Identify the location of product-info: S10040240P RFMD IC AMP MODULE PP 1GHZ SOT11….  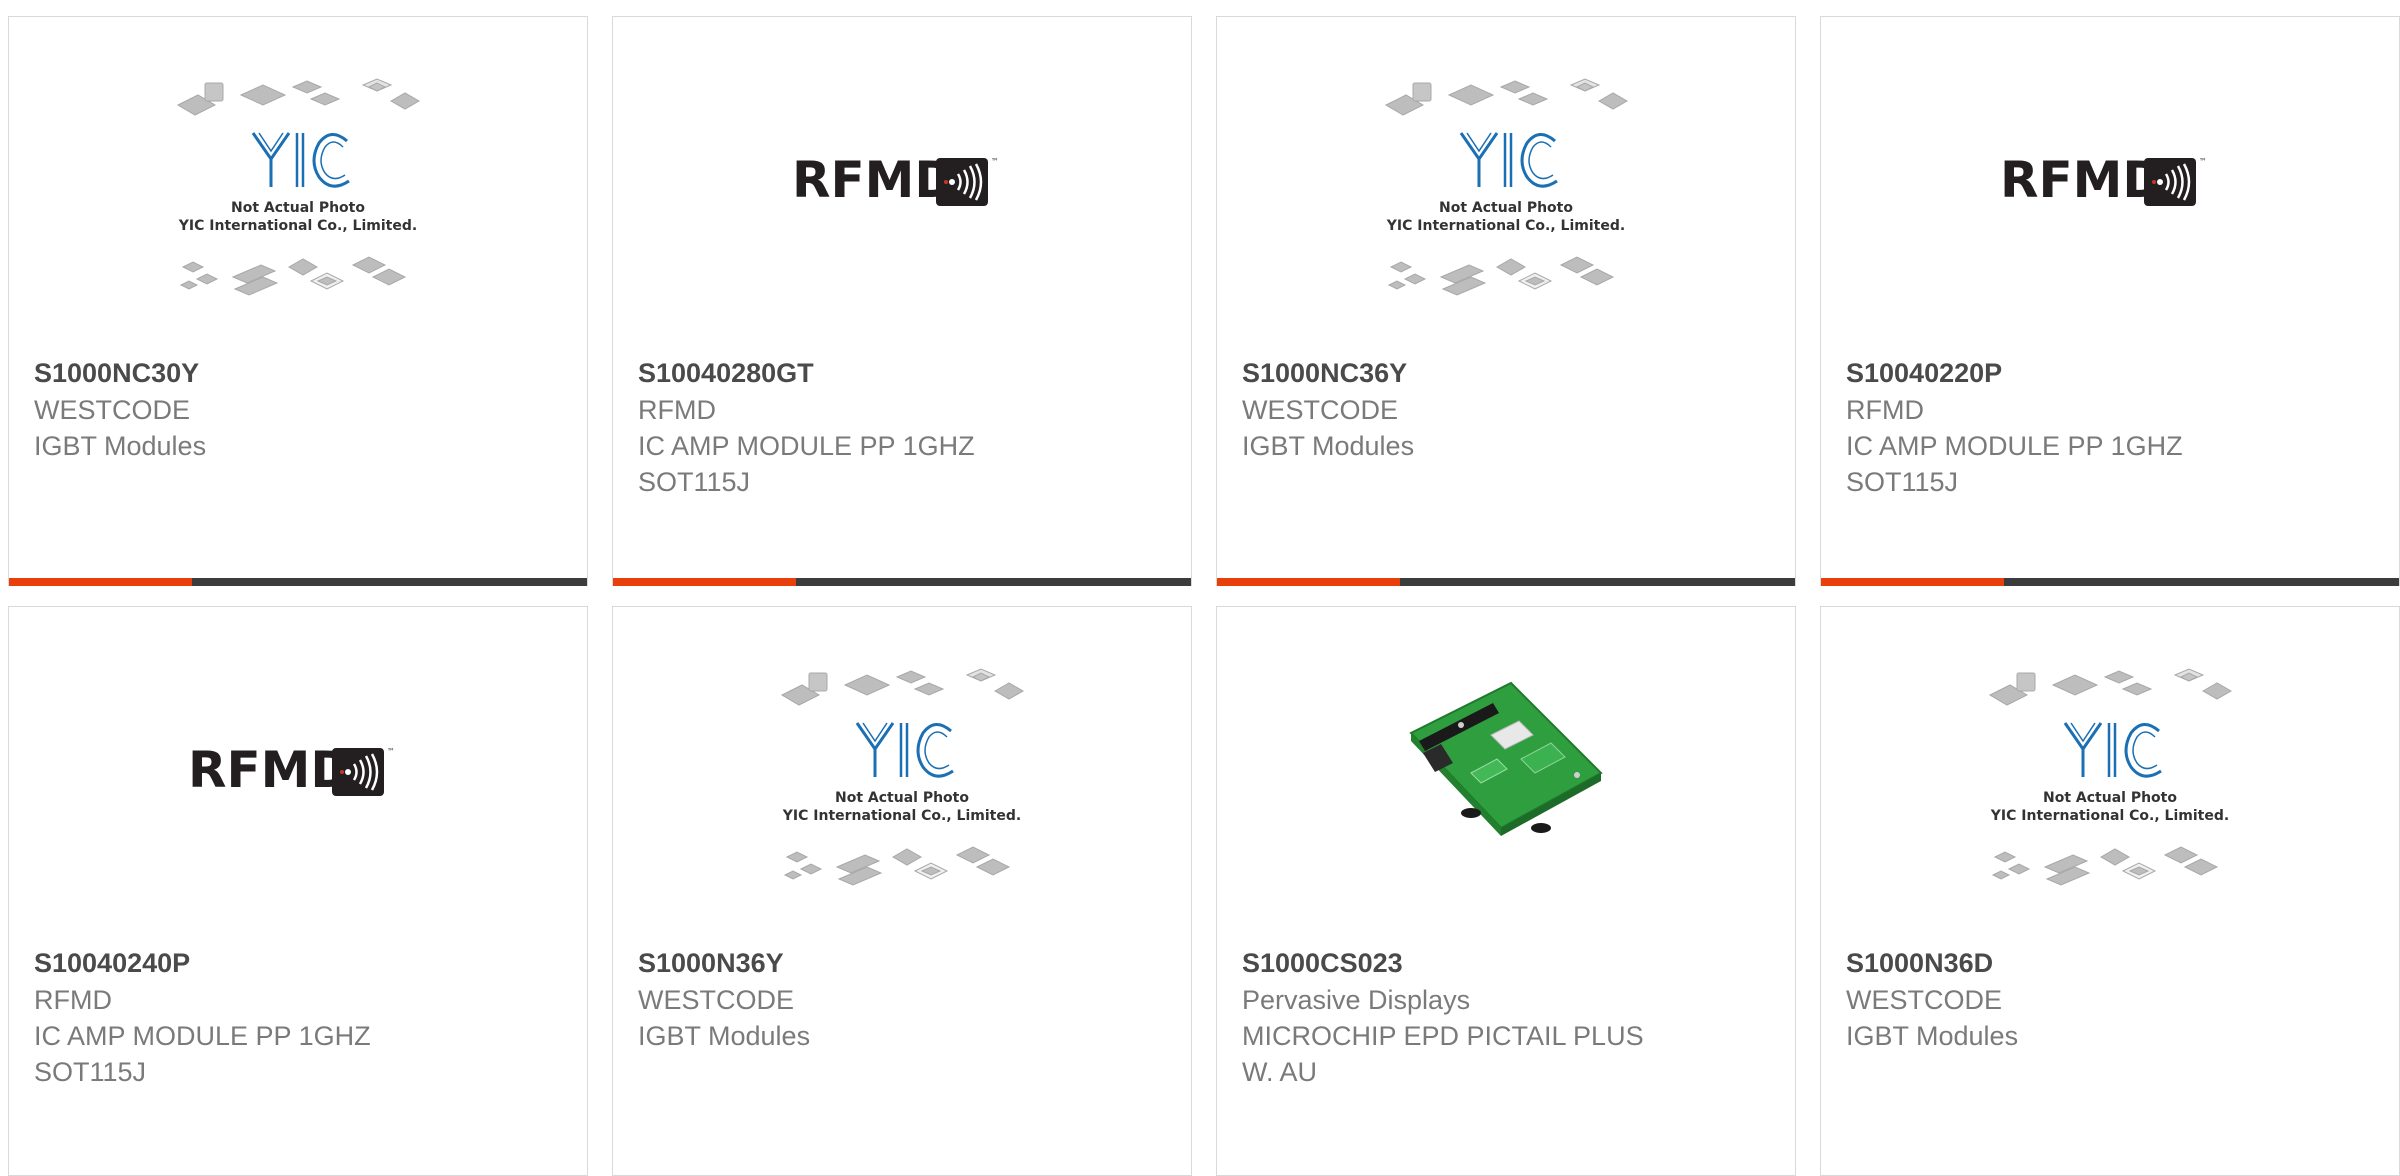
(300, 1017).